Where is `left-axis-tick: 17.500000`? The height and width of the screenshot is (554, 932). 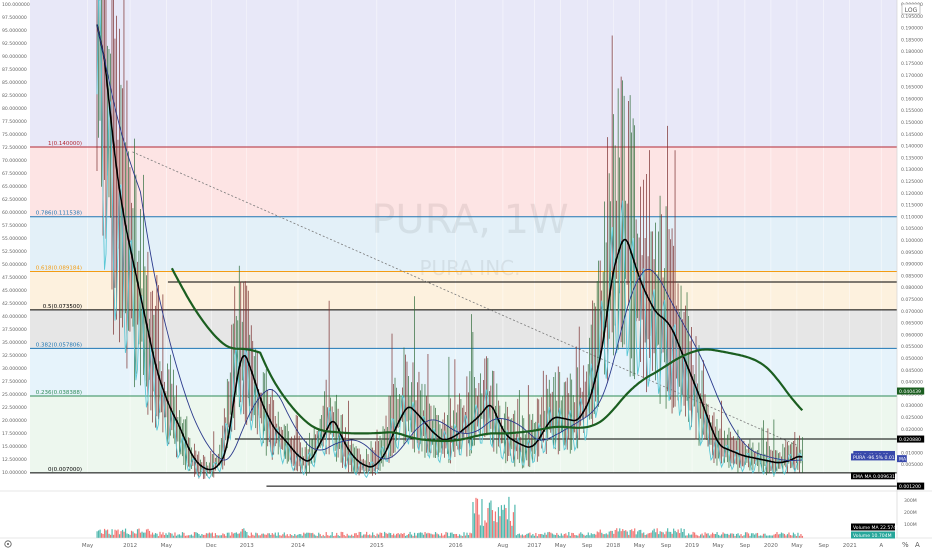
left-axis-tick: 17.500000 is located at coordinates (14, 434).